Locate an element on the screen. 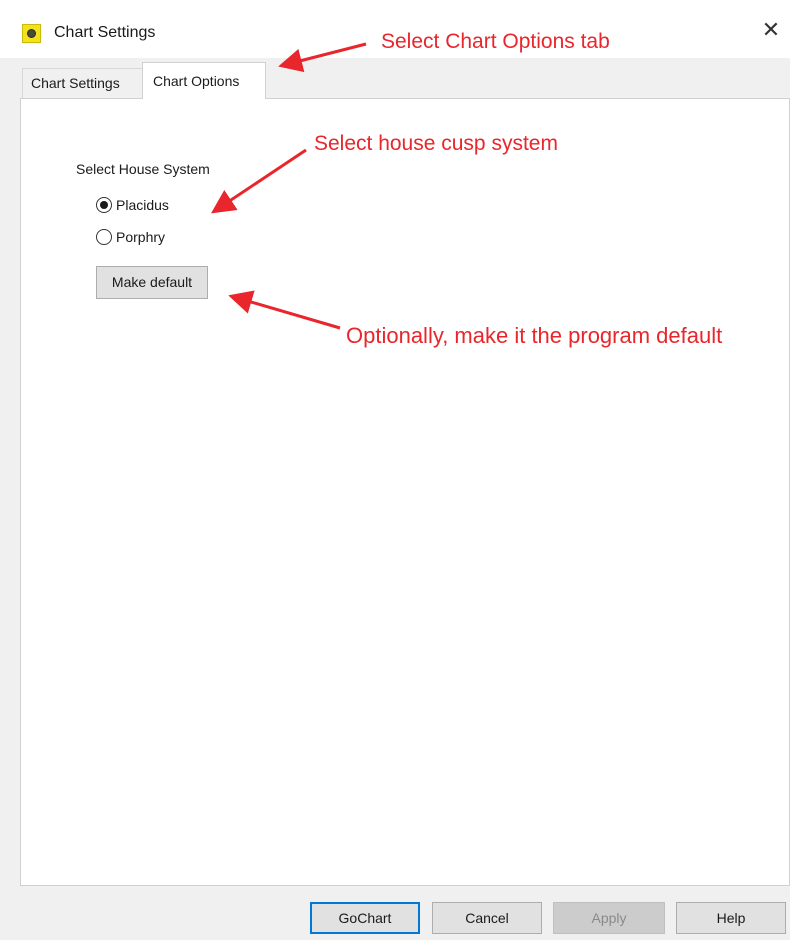 Image resolution: width=790 pixels, height=940 pixels. house-system-label: Select House System is located at coordinates (143, 169).